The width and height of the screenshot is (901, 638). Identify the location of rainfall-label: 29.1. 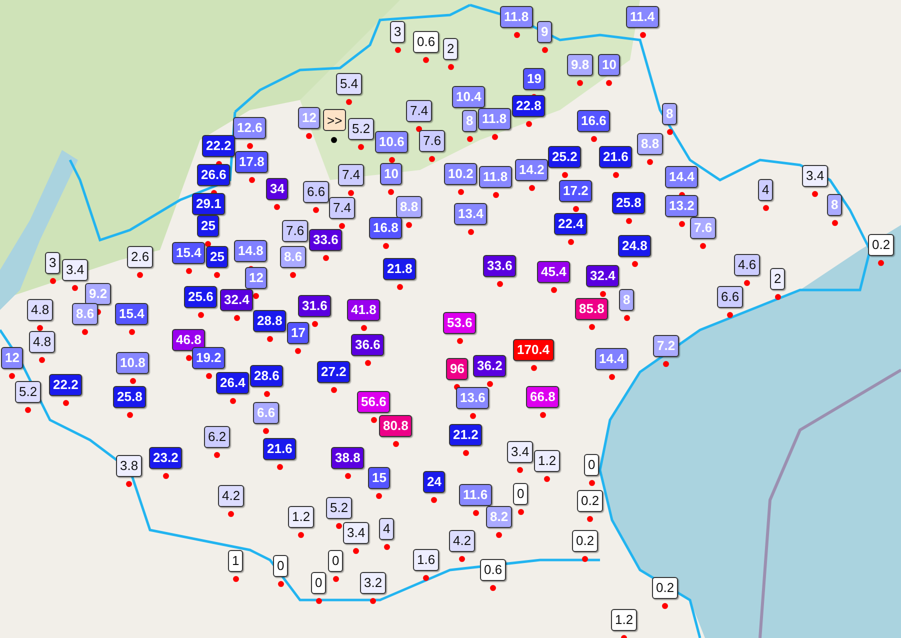
(209, 204).